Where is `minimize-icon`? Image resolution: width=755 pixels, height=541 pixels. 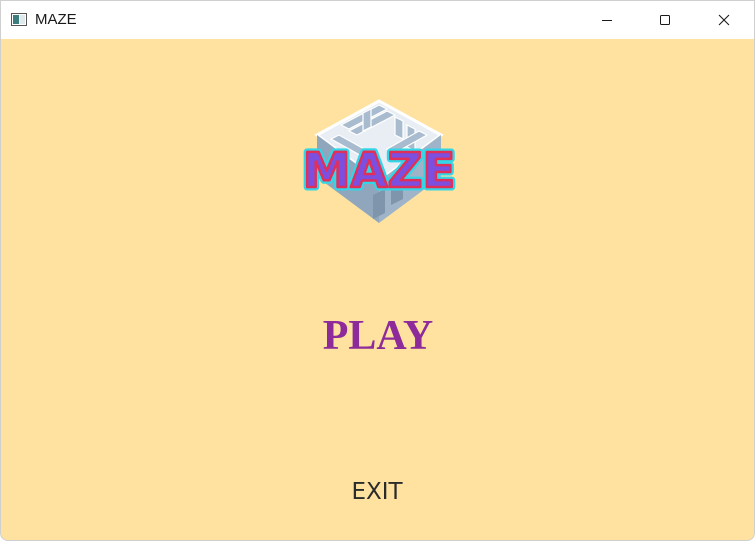
minimize-icon is located at coordinates (607, 20).